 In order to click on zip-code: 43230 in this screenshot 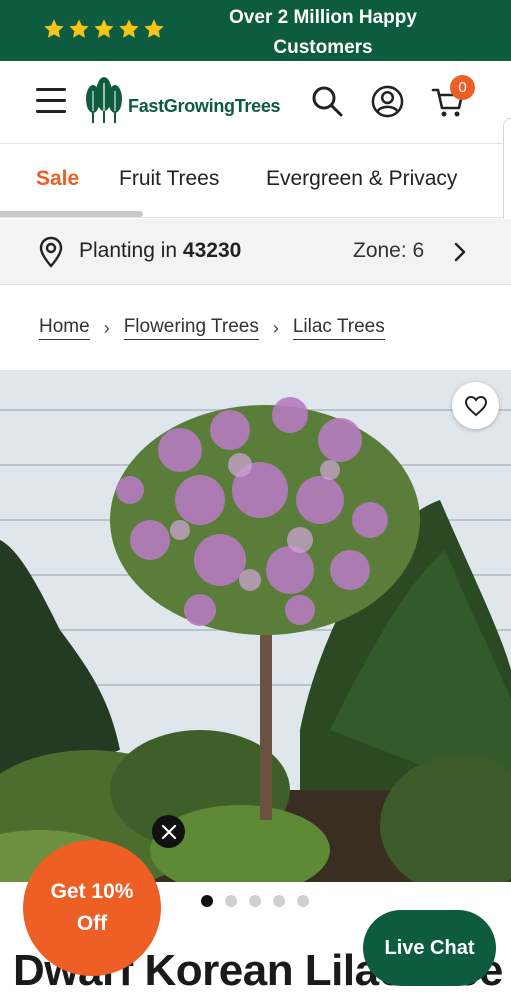, I will do `click(212, 250)`.